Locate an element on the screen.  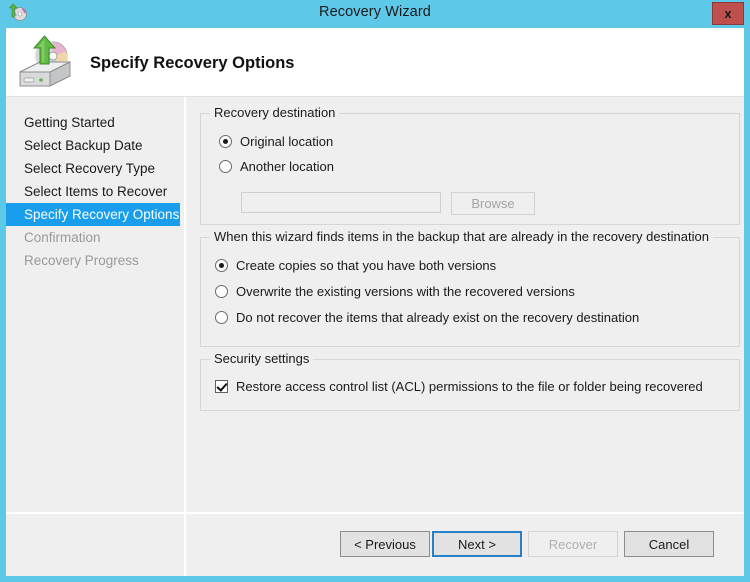
window-title: Recovery Wizard is located at coordinates (375, 12).